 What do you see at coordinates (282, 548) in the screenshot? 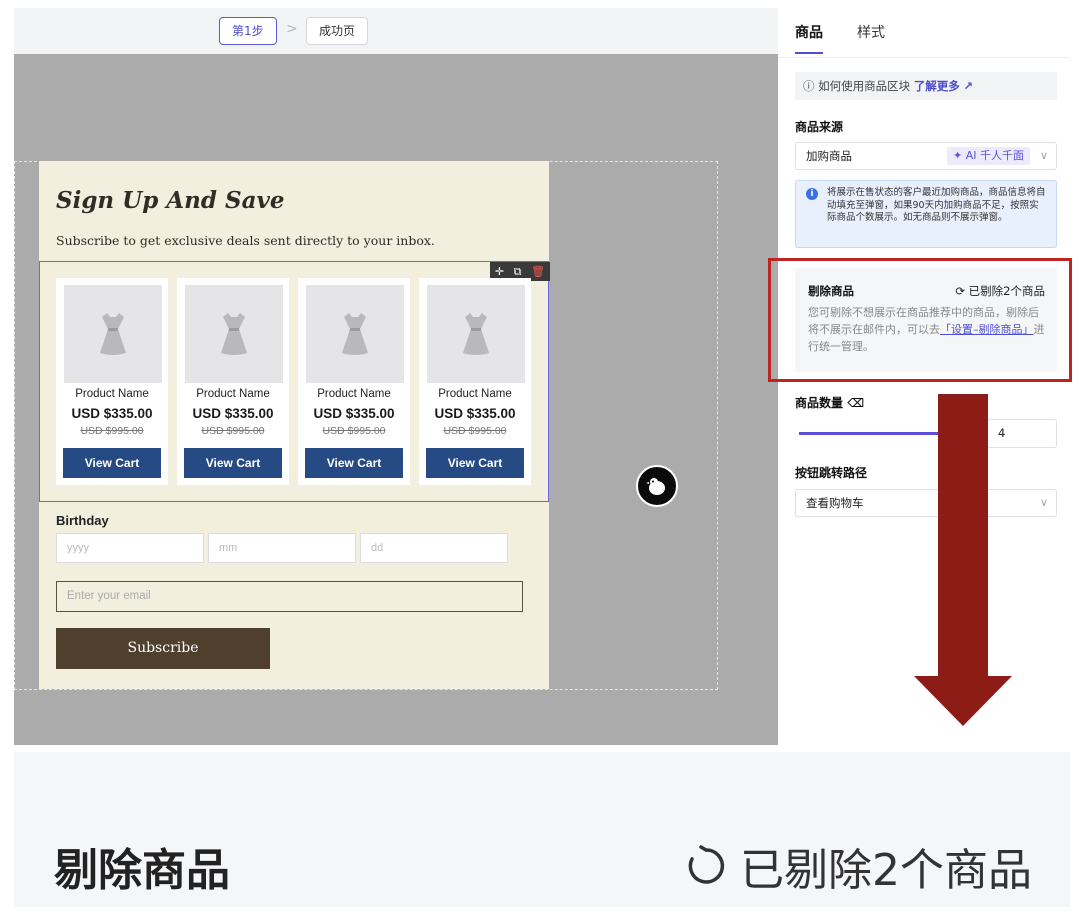
I see `birthday-month-input: mm` at bounding box center [282, 548].